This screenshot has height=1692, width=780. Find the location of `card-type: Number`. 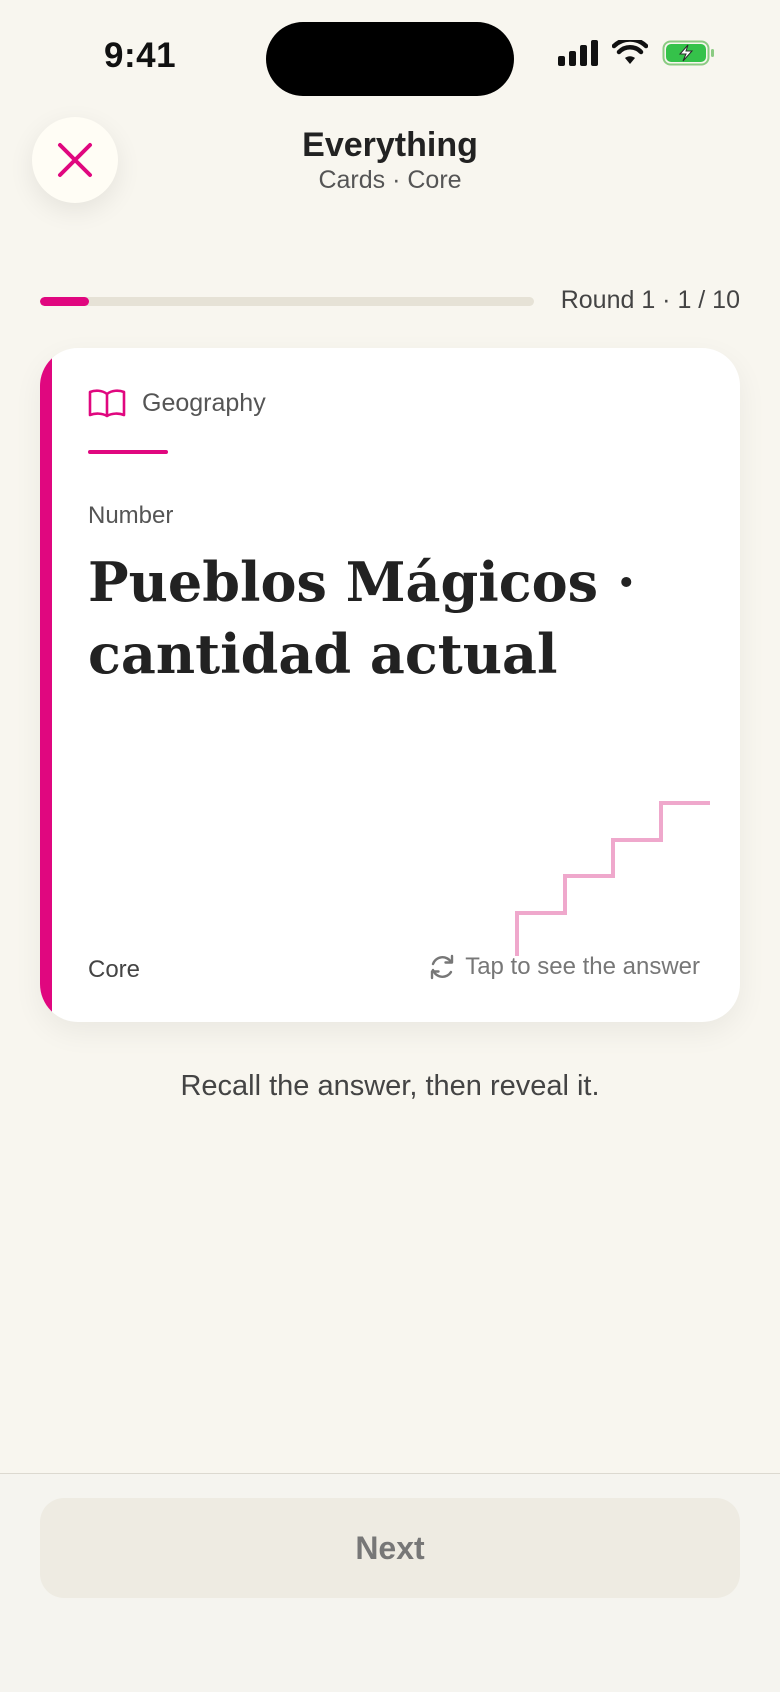

card-type: Number is located at coordinates (131, 515).